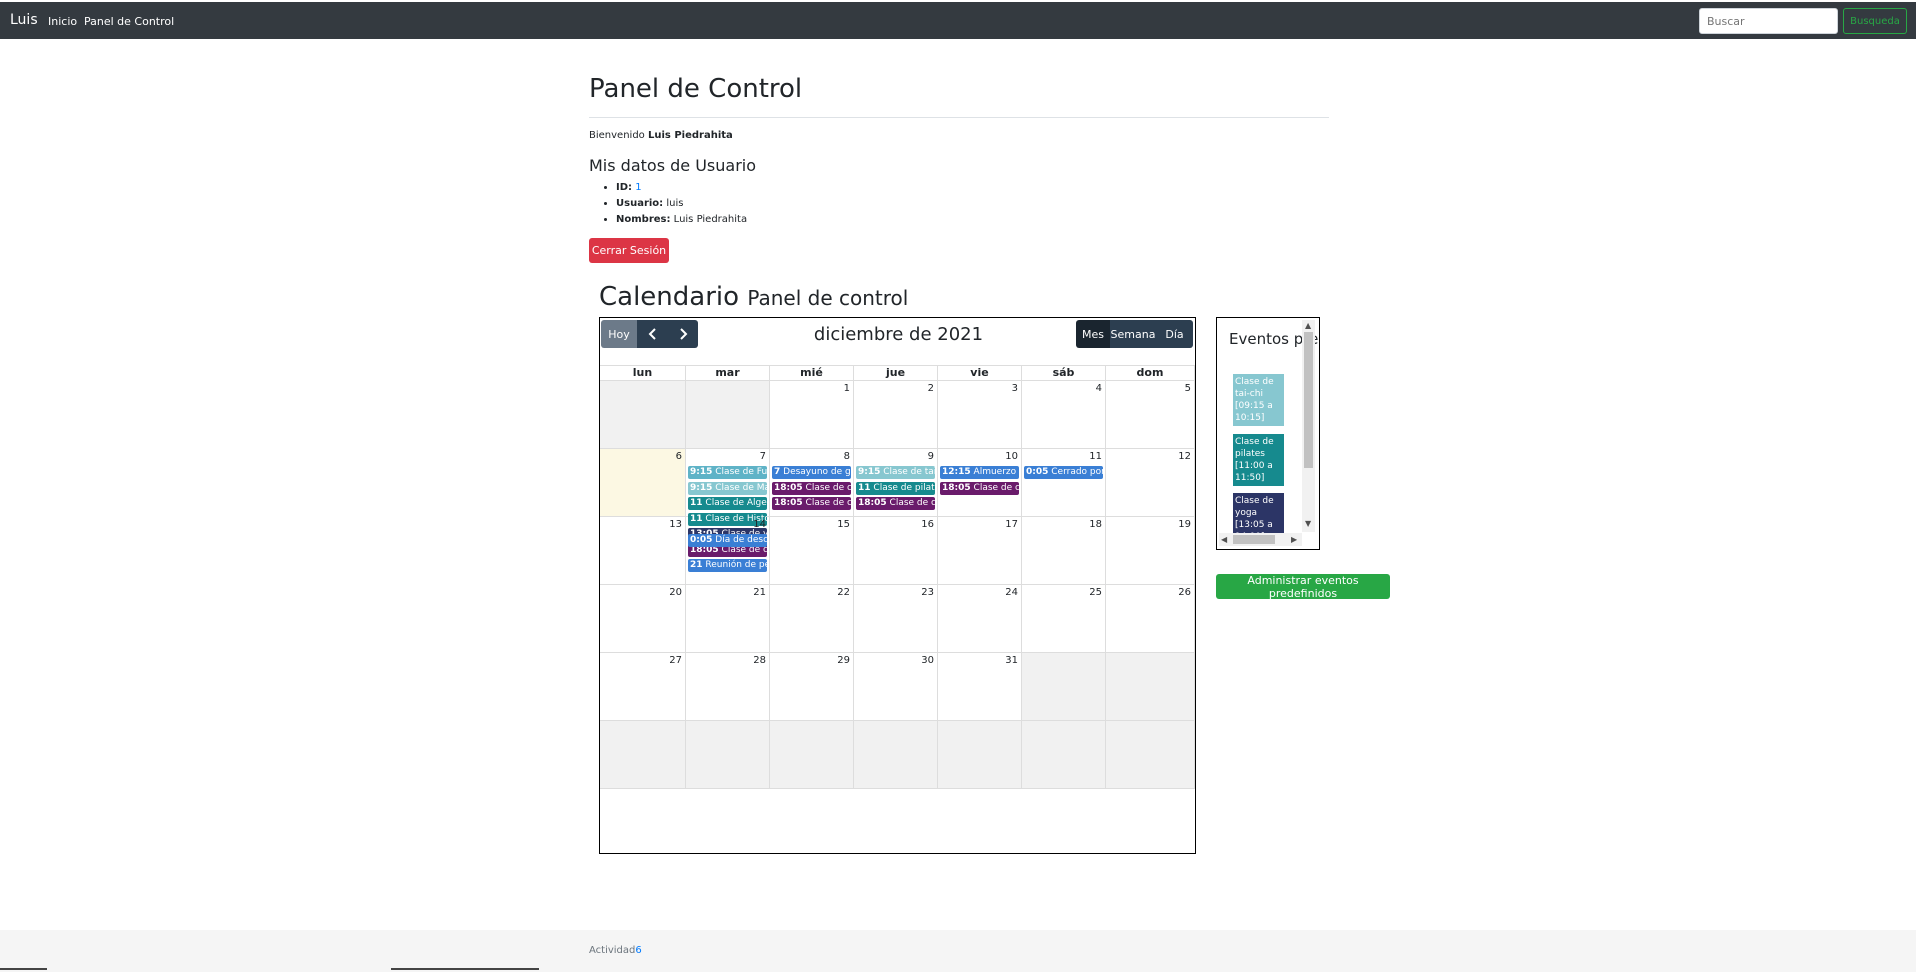 Image resolution: width=1916 pixels, height=972 pixels. I want to click on day-number: 5, so click(1188, 388).